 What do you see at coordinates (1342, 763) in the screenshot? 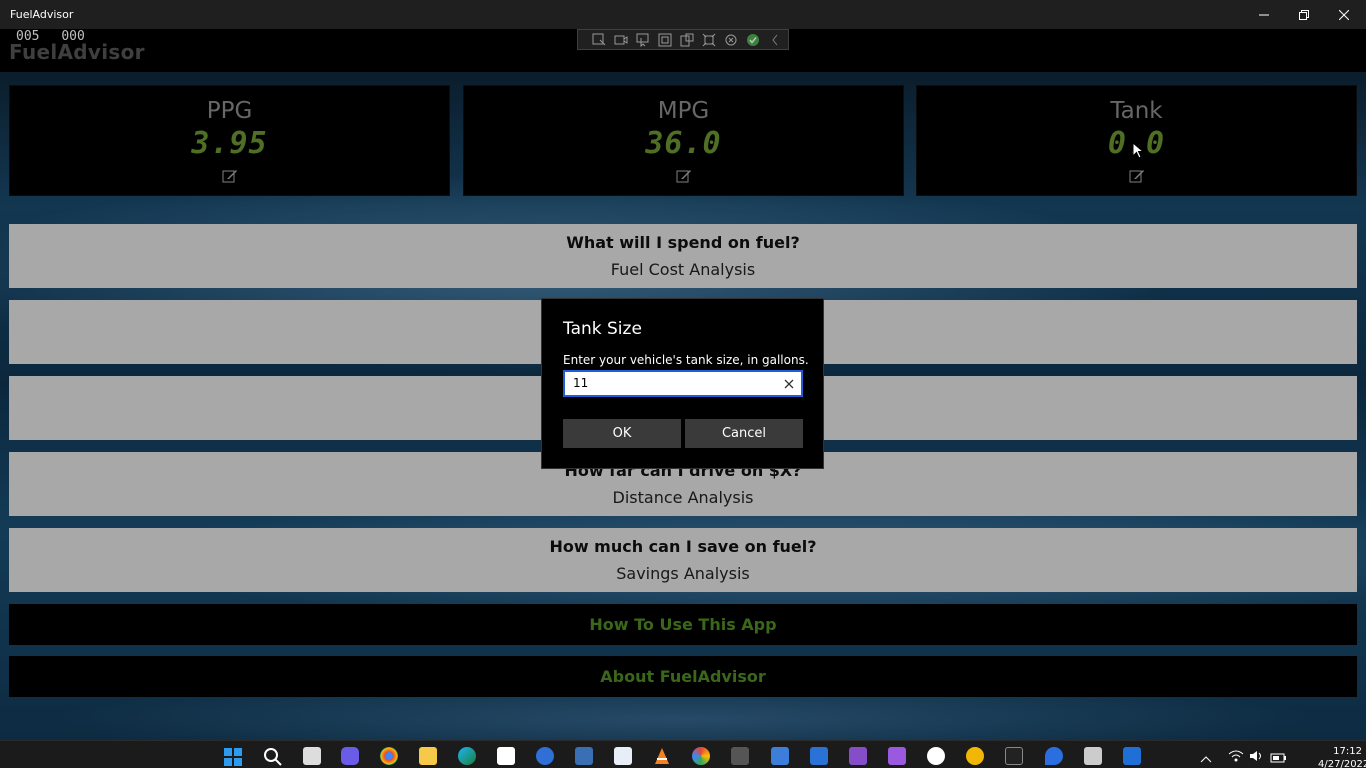
I see `clock-date: 4/27/2022` at bounding box center [1342, 763].